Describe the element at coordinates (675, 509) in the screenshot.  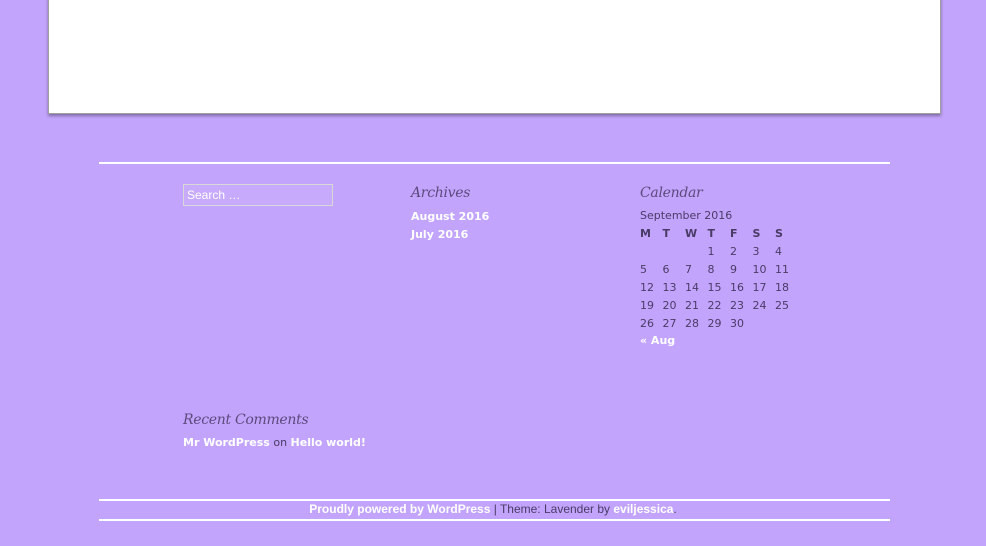
I see `footer-end-period: .` at that location.